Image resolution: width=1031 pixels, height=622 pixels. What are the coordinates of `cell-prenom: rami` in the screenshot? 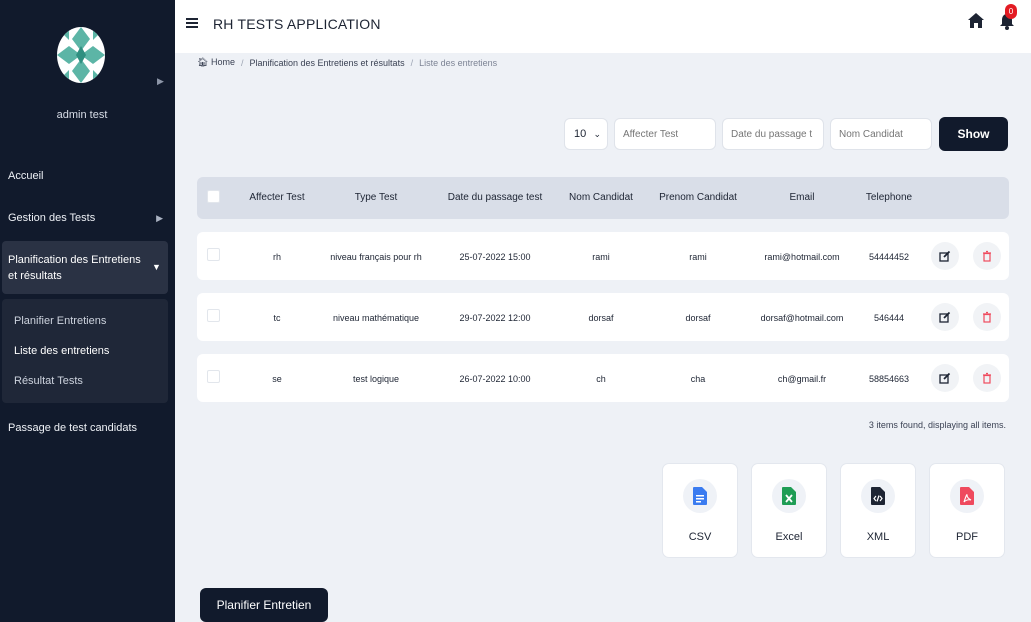 It's located at (698, 257).